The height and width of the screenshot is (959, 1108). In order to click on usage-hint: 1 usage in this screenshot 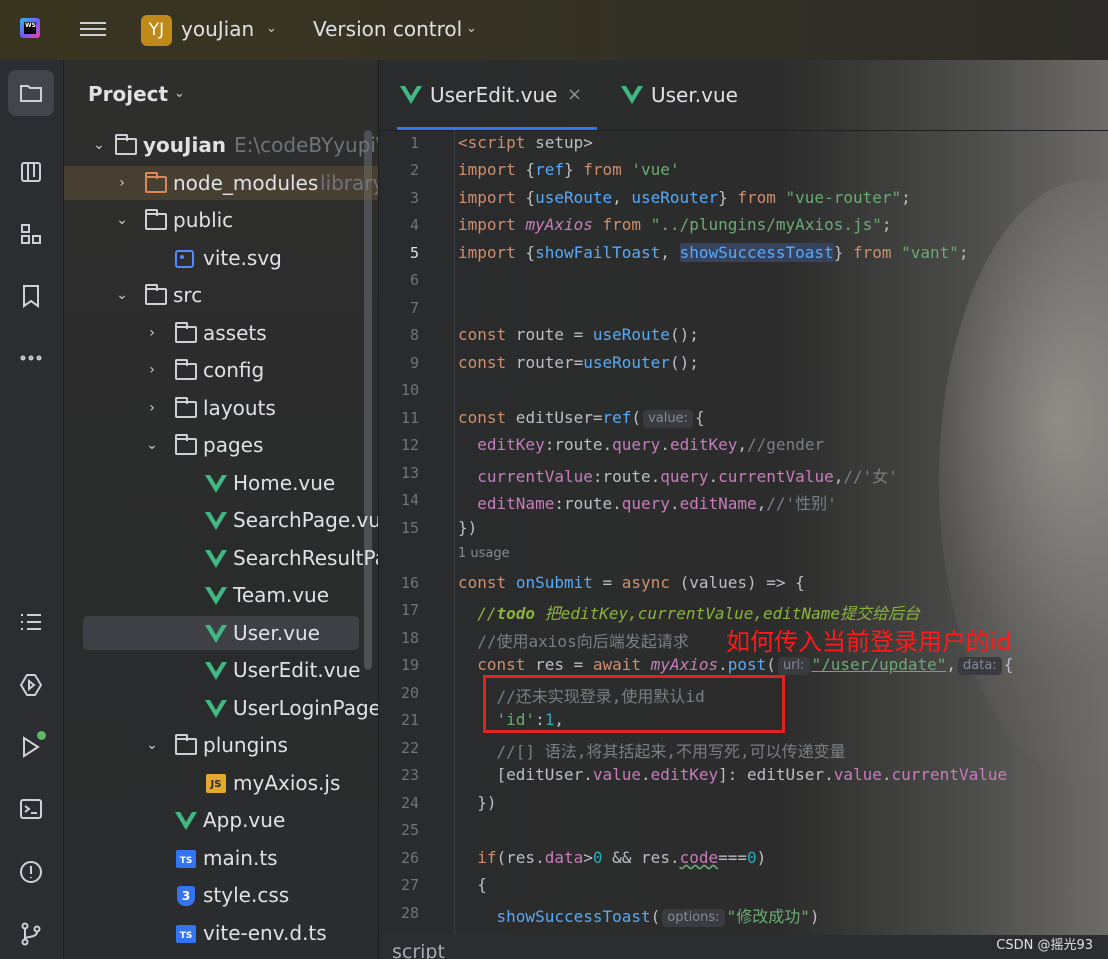, I will do `click(484, 553)`.